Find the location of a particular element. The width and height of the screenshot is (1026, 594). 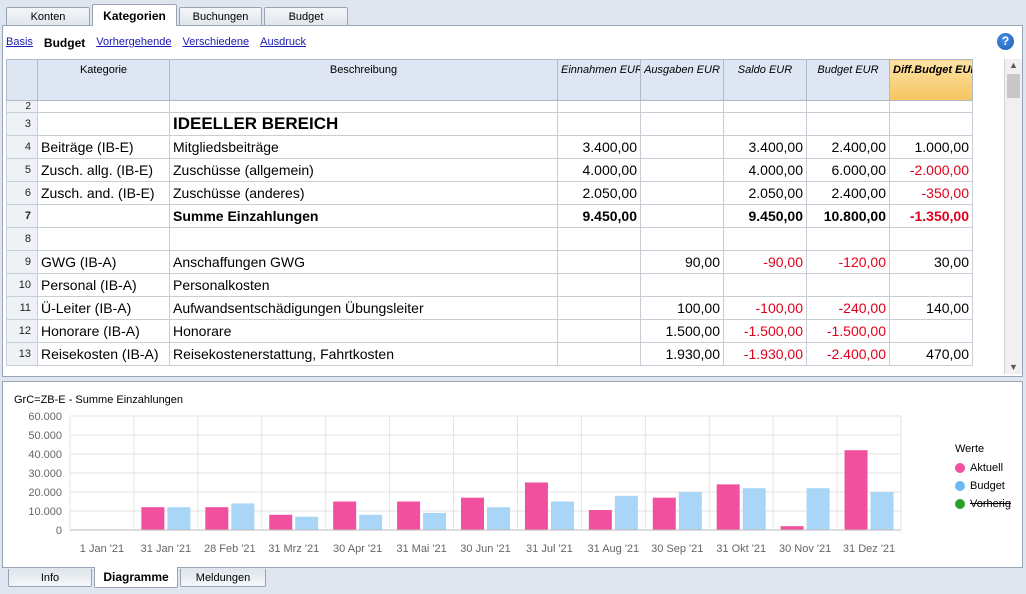

tab-diagramme: Diagramme is located at coordinates (136, 577).